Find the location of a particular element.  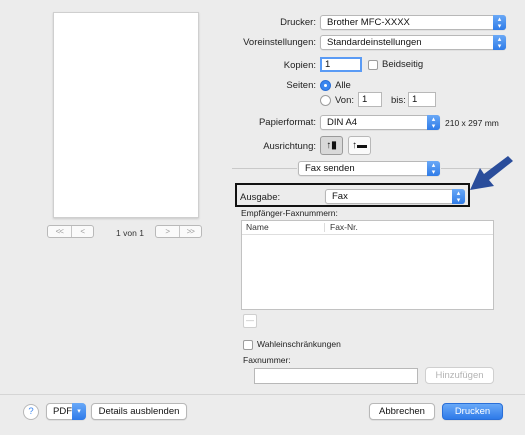

dialing-restrictions-checkbox is located at coordinates (248, 345).